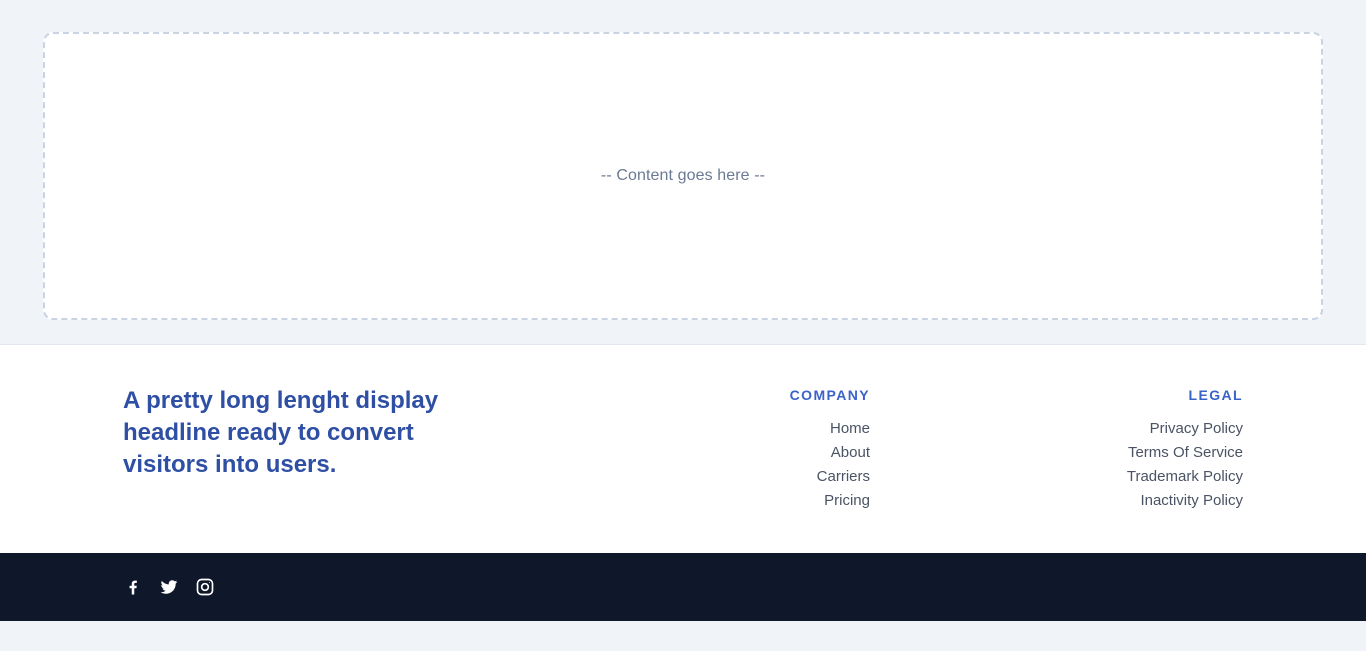 The image size is (1366, 651). I want to click on social-links, so click(169, 587).